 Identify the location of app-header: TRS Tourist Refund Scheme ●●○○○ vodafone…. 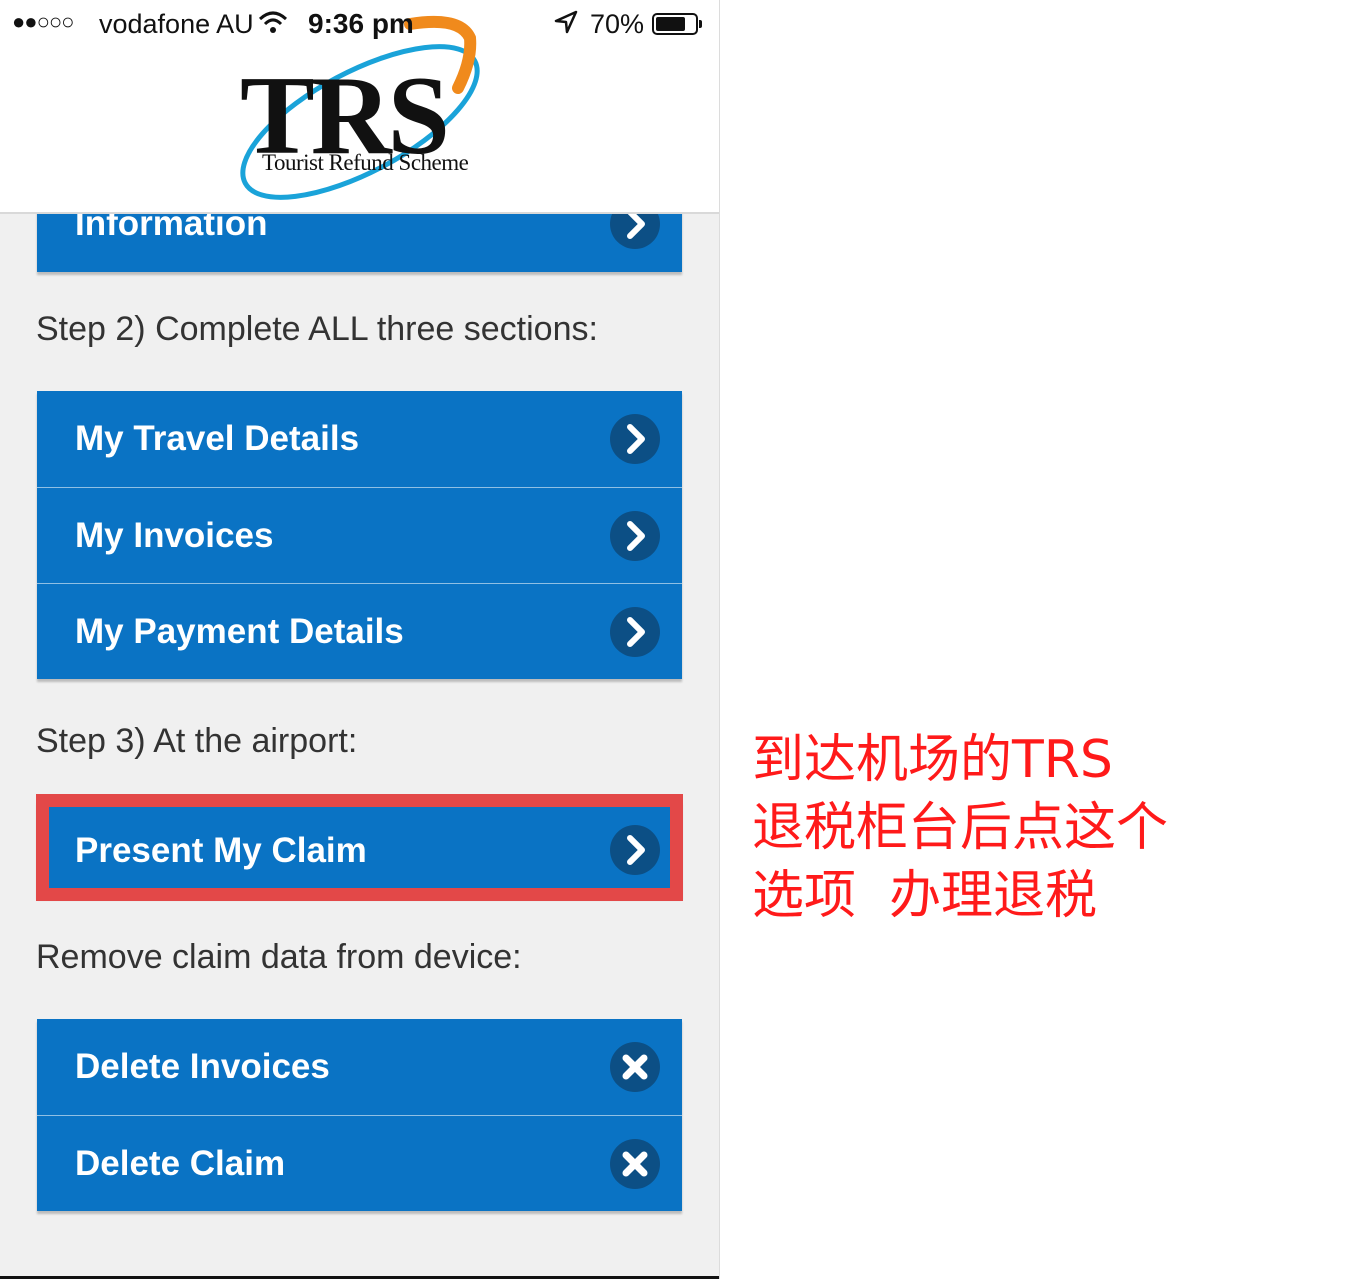
(359, 107).